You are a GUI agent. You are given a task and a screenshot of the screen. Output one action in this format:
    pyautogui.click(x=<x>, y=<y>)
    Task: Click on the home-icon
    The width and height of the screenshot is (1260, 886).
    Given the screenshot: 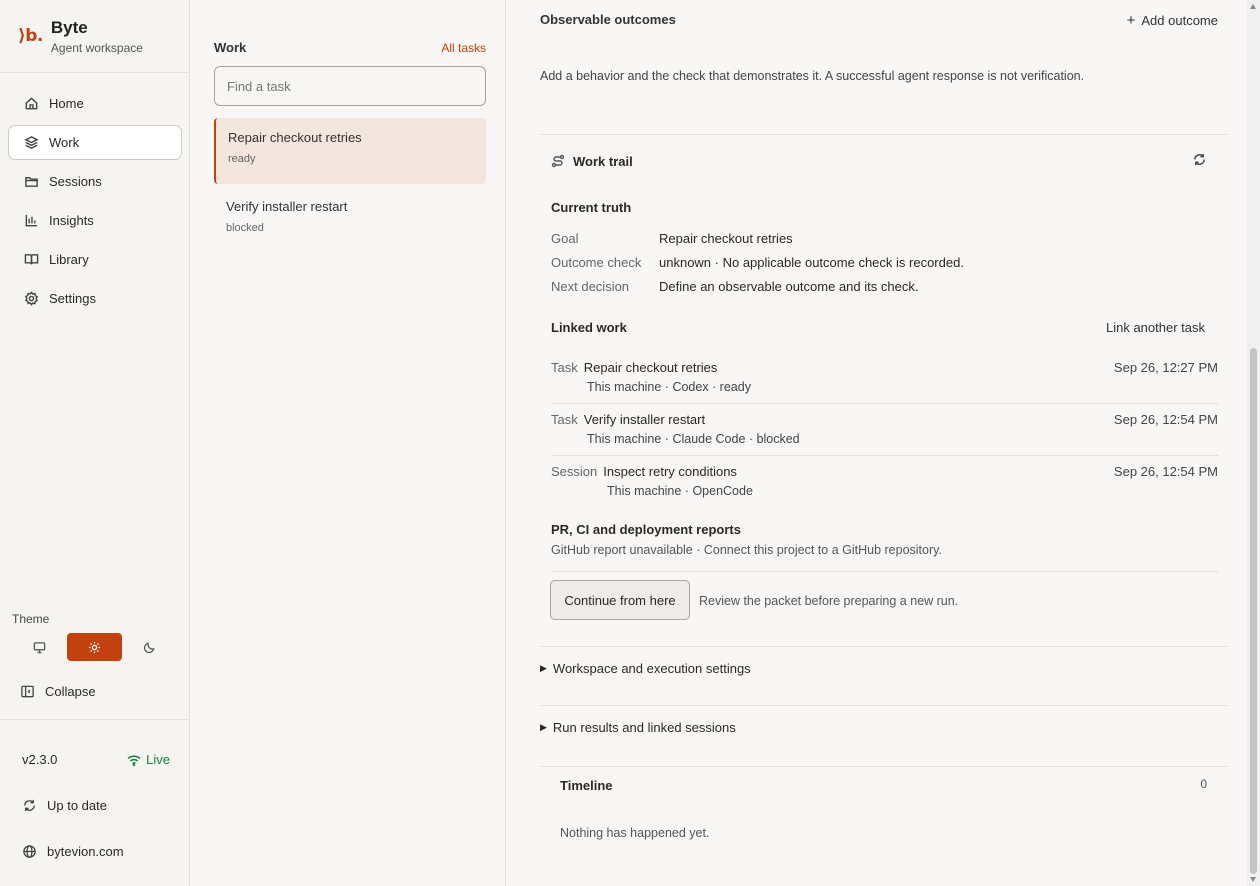 What is the action you would take?
    pyautogui.click(x=31, y=104)
    